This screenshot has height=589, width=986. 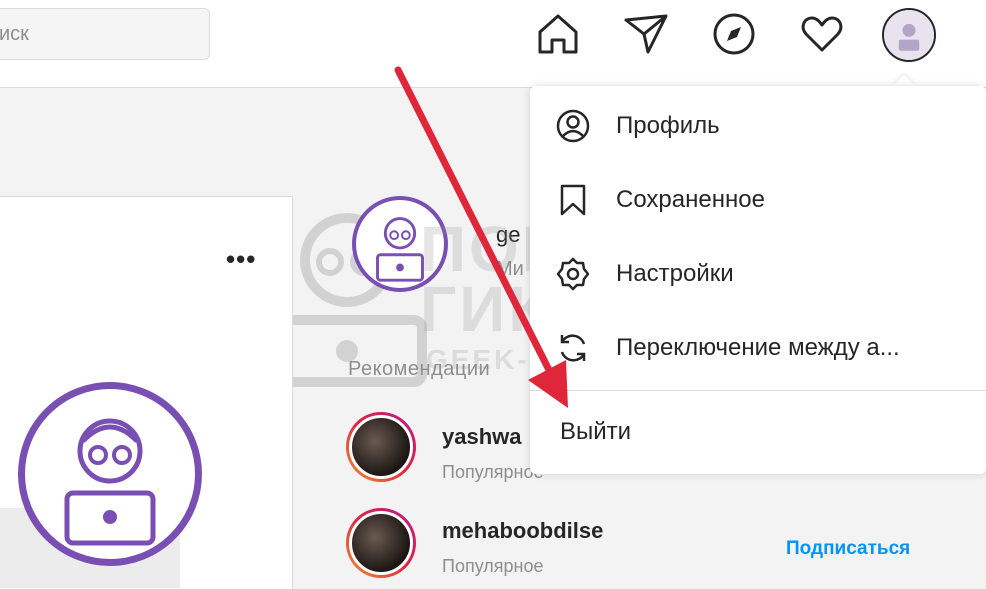 I want to click on menu-item-saved: Сохраненное, so click(x=758, y=200).